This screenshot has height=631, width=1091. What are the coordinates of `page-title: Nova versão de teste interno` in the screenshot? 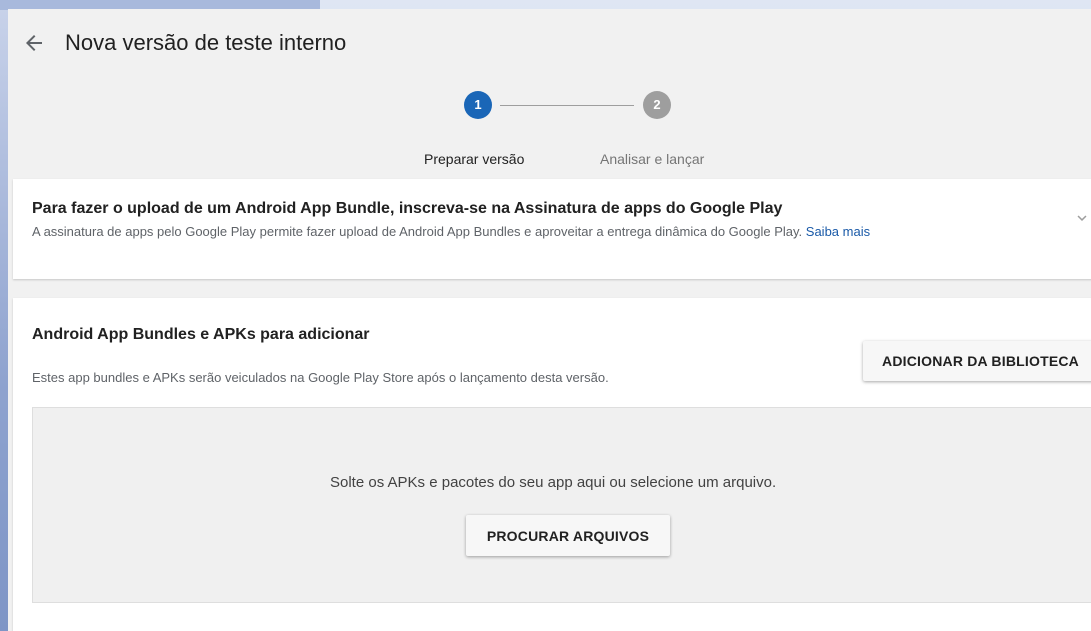 It's located at (206, 42).